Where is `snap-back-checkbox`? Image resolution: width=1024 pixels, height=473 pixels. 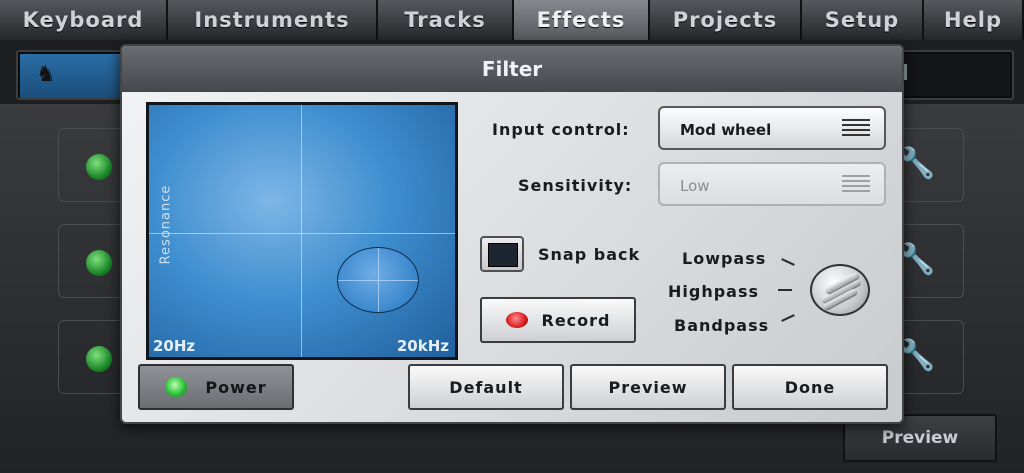 snap-back-checkbox is located at coordinates (502, 254).